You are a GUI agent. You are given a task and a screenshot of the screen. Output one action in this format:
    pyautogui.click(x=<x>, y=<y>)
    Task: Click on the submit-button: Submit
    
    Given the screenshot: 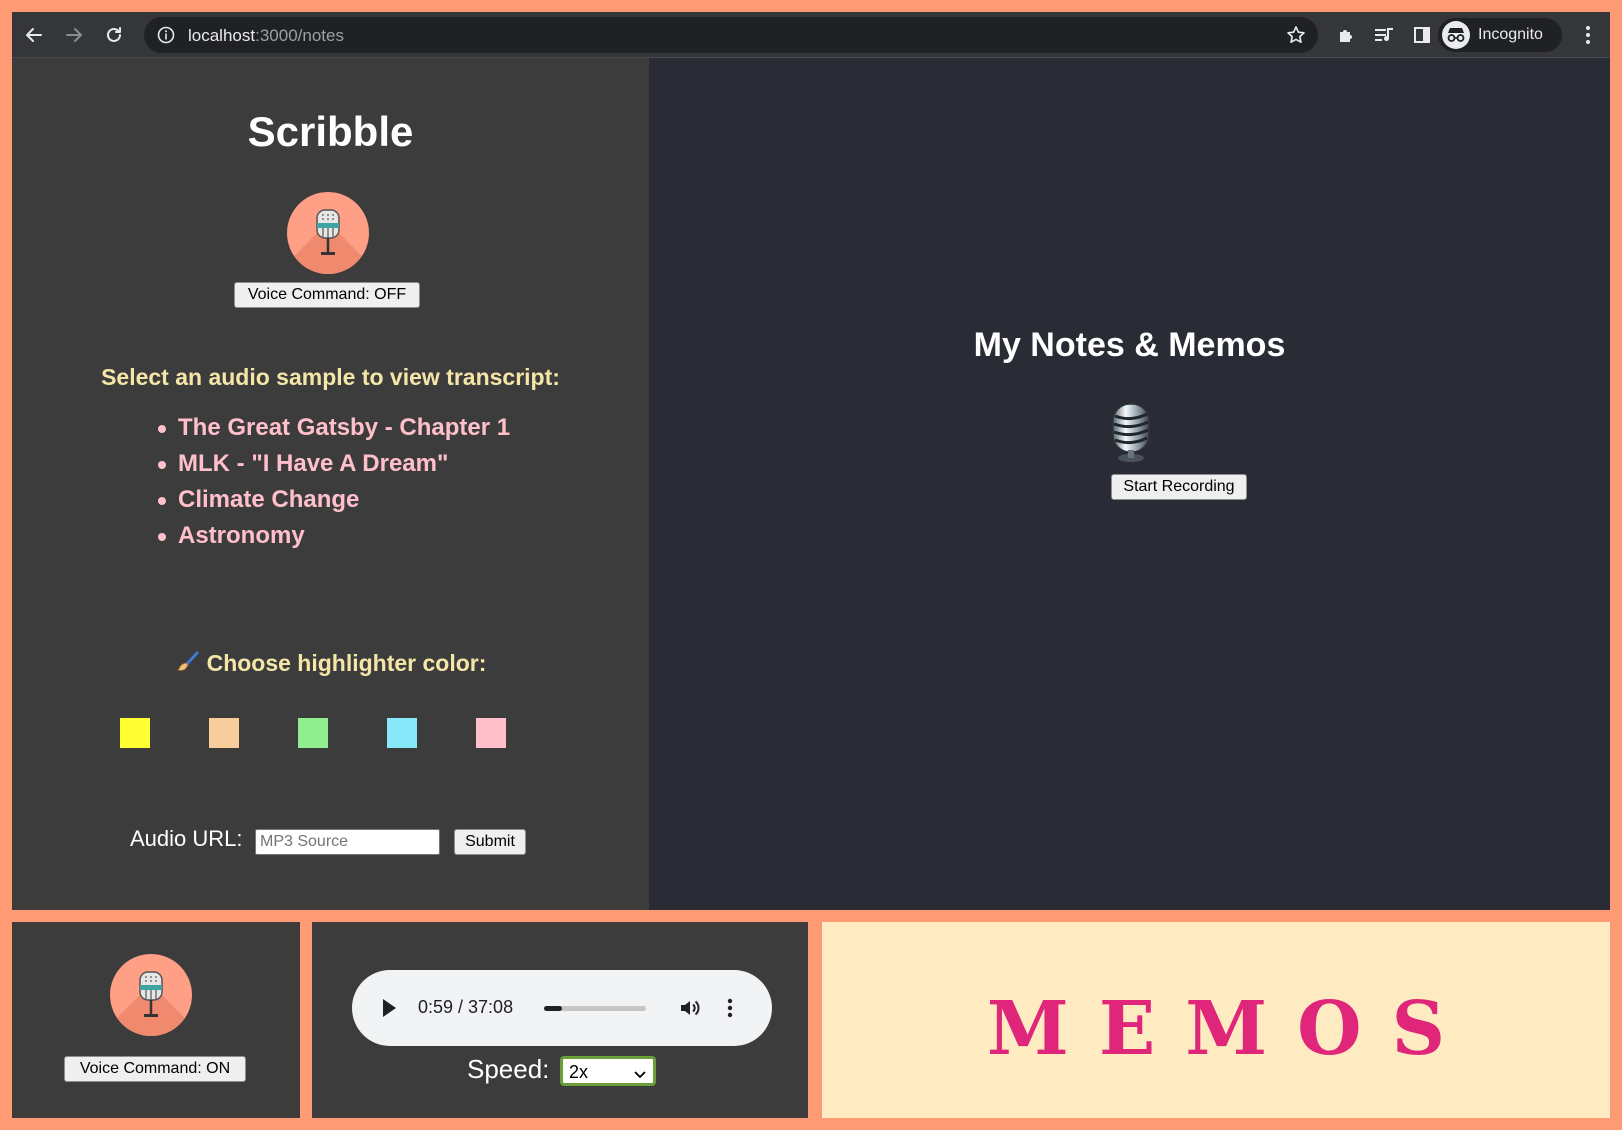 What is the action you would take?
    pyautogui.click(x=490, y=842)
    